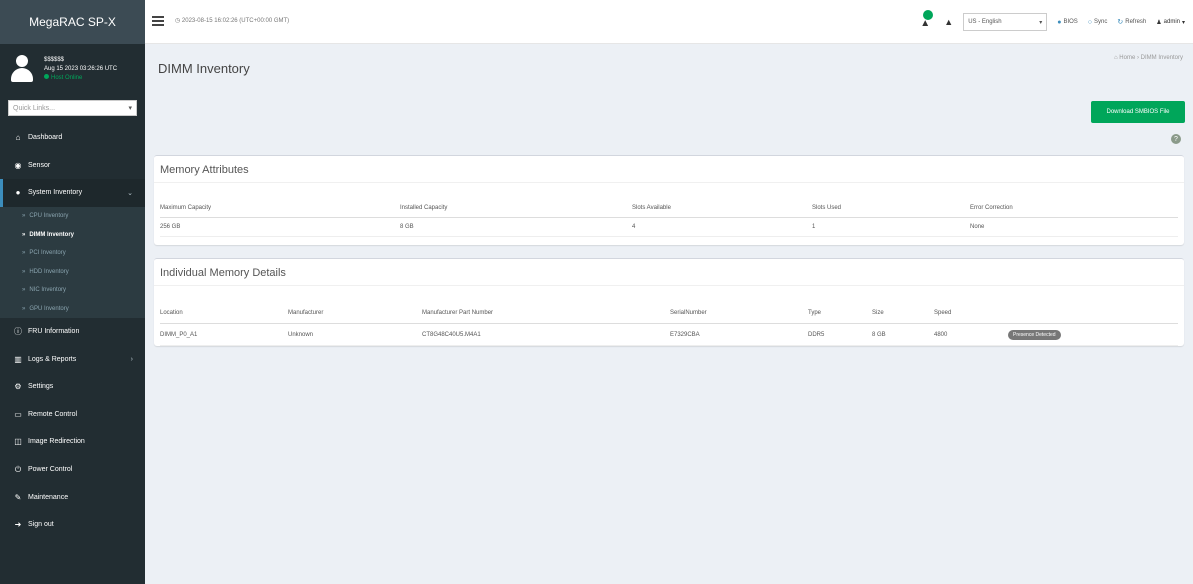 This screenshot has height=584, width=1193. I want to click on sensor-icon: ◉, so click(18, 165).